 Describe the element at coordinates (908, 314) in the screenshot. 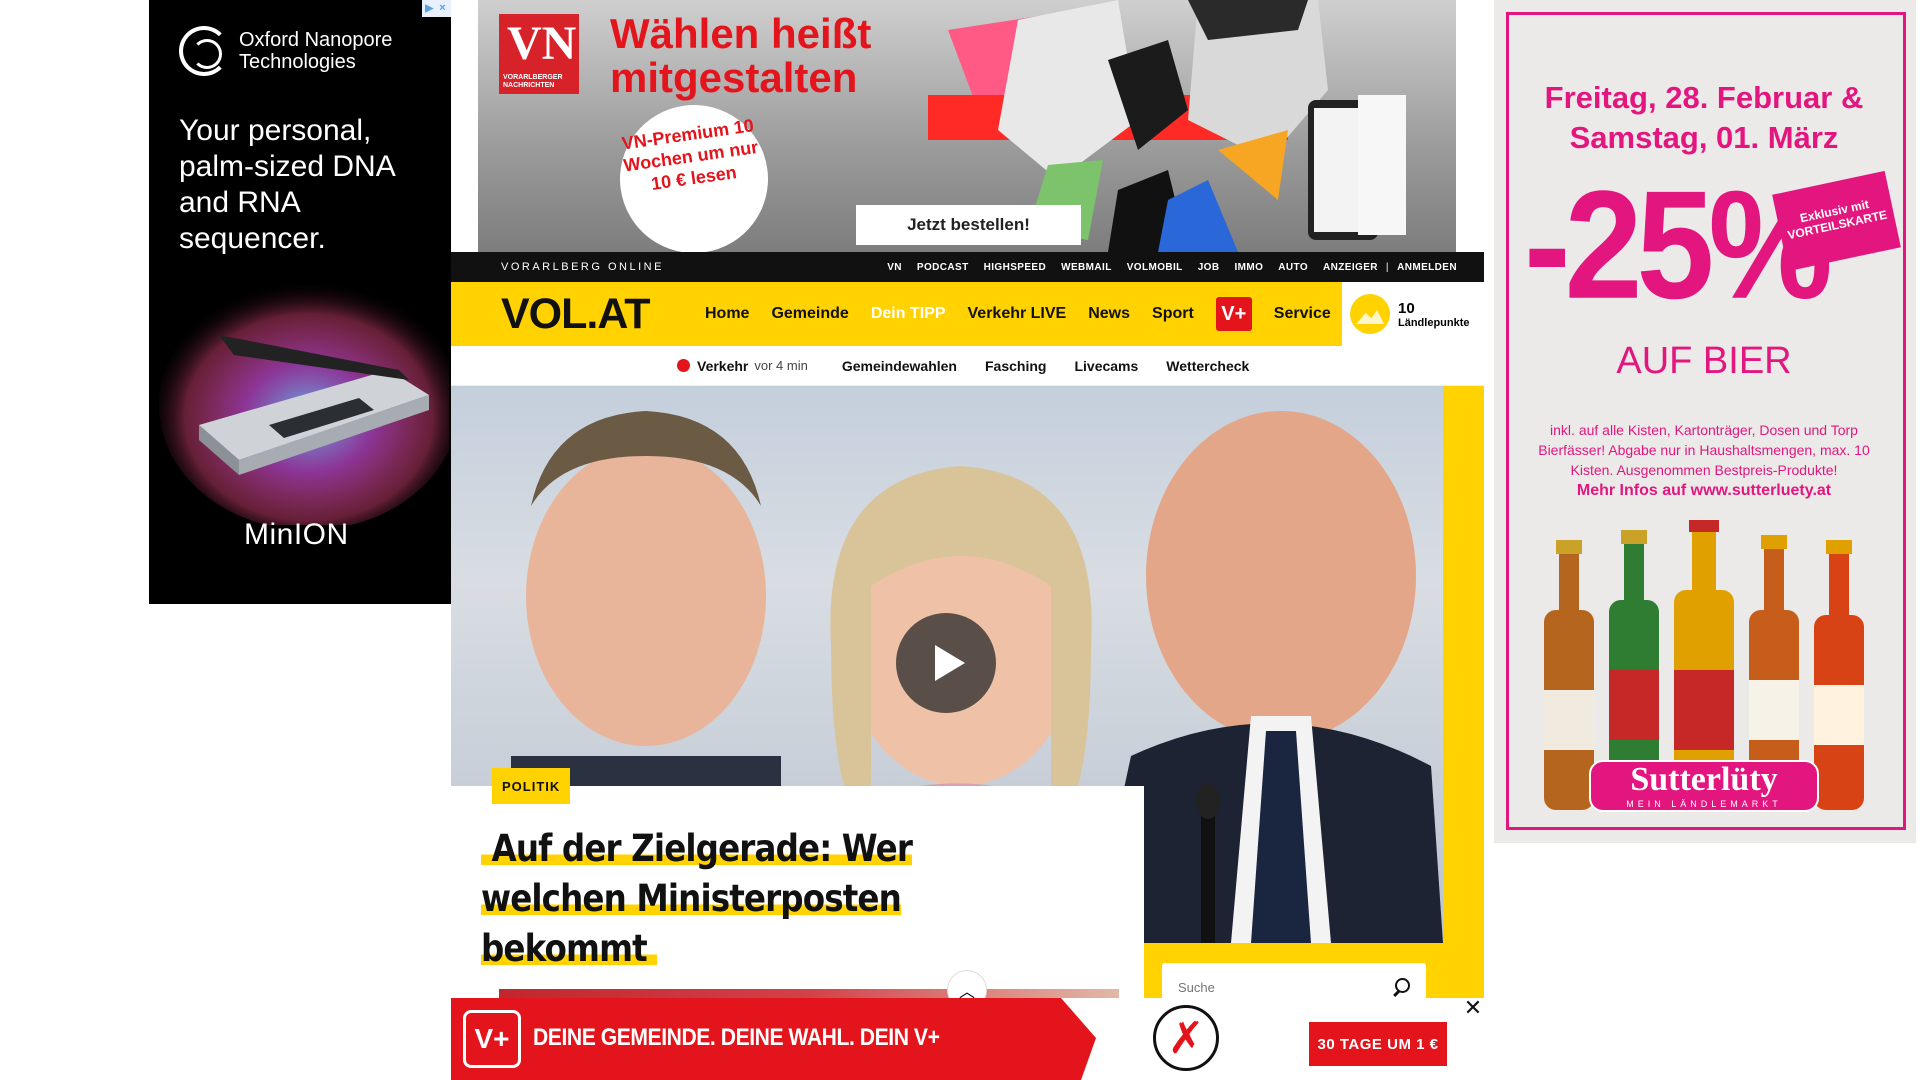

I see `nav-dein-tipp: Dein TIPP` at that location.